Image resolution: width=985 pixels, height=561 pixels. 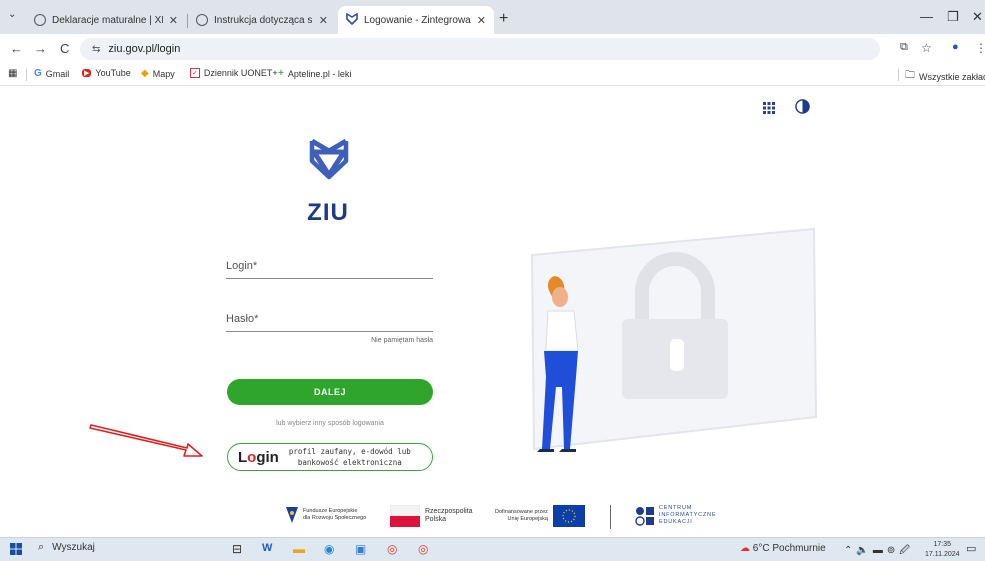 I want to click on tab-logowanie: Logowanie - Zintegrowany Inte ✕, so click(x=416, y=20).